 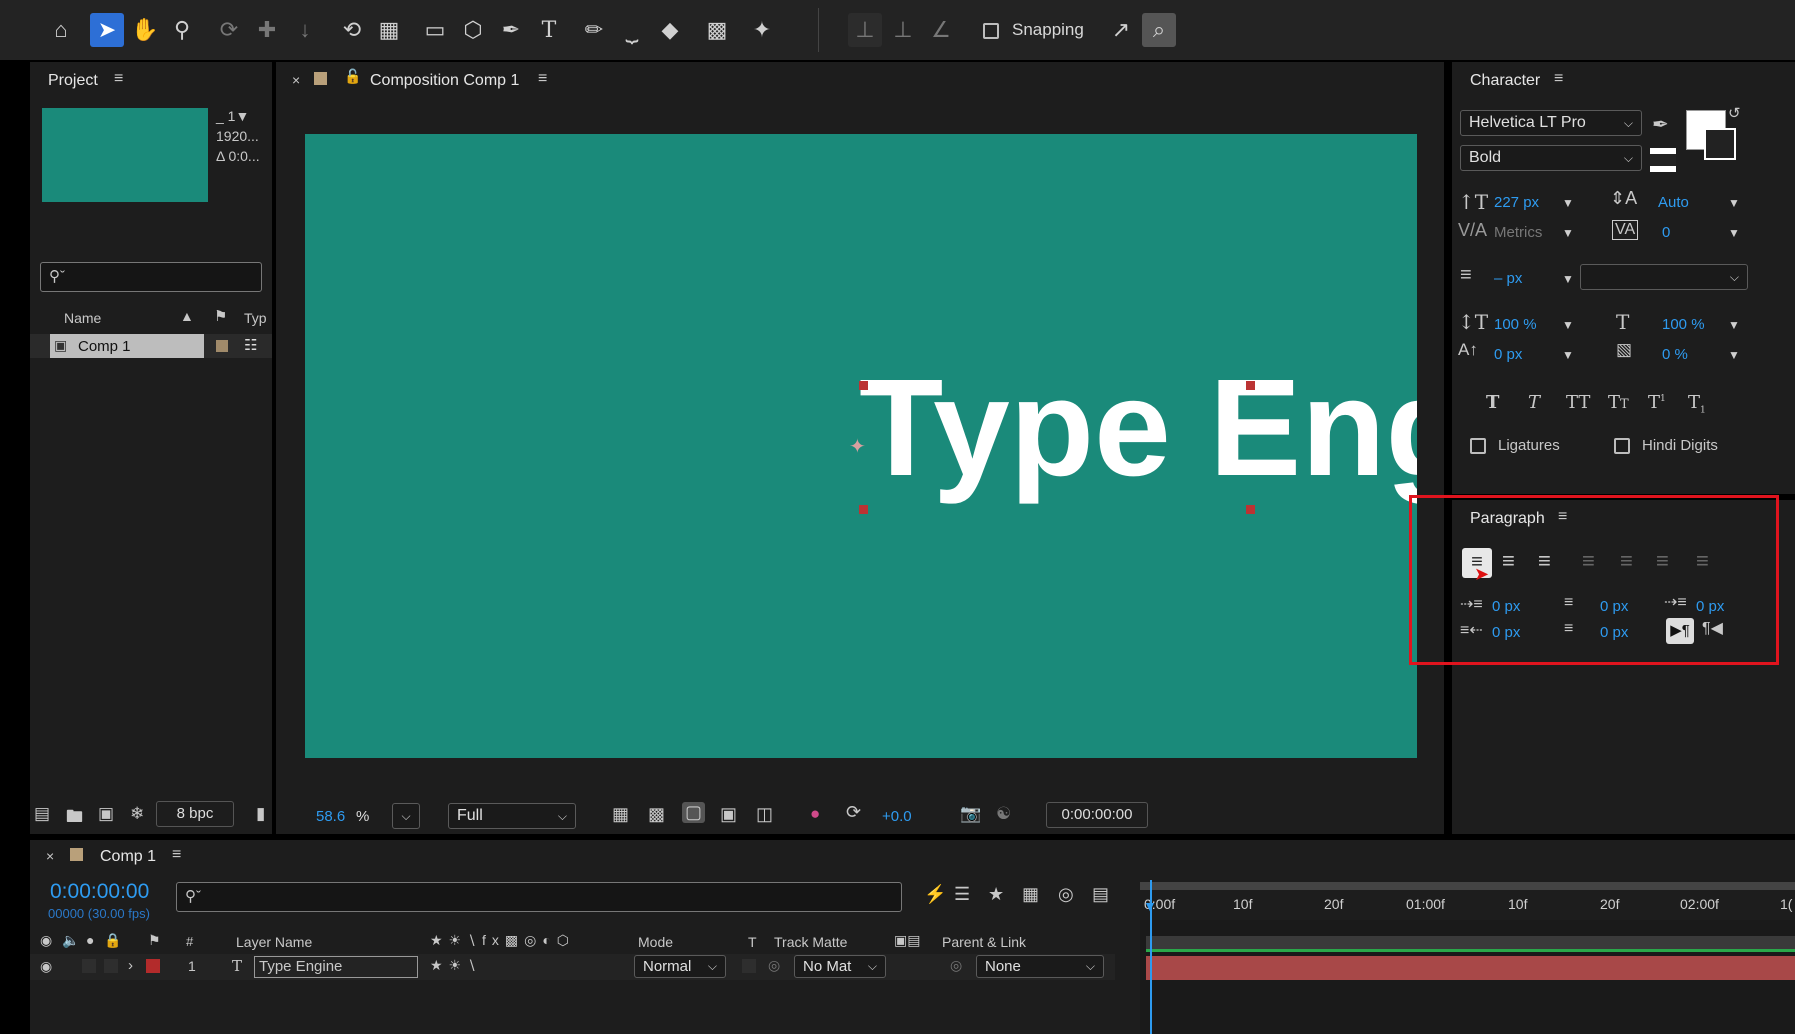 What do you see at coordinates (456, 965) in the screenshot?
I see `layer-switch-icons: ★☀∖` at bounding box center [456, 965].